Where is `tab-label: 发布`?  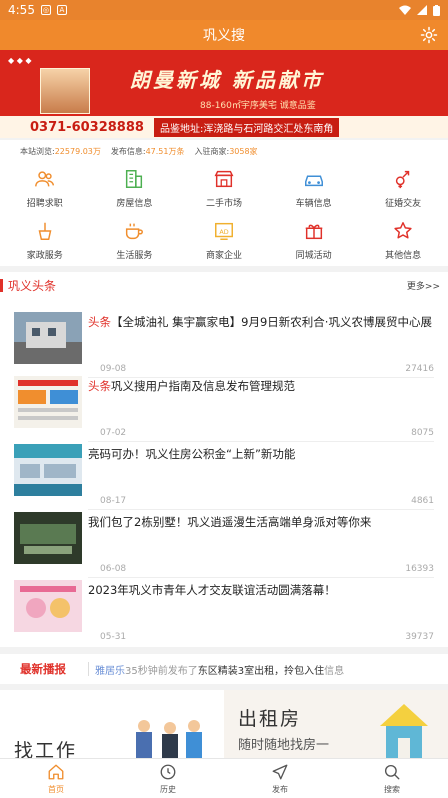
tab-label: 发布 is located at coordinates (280, 789).